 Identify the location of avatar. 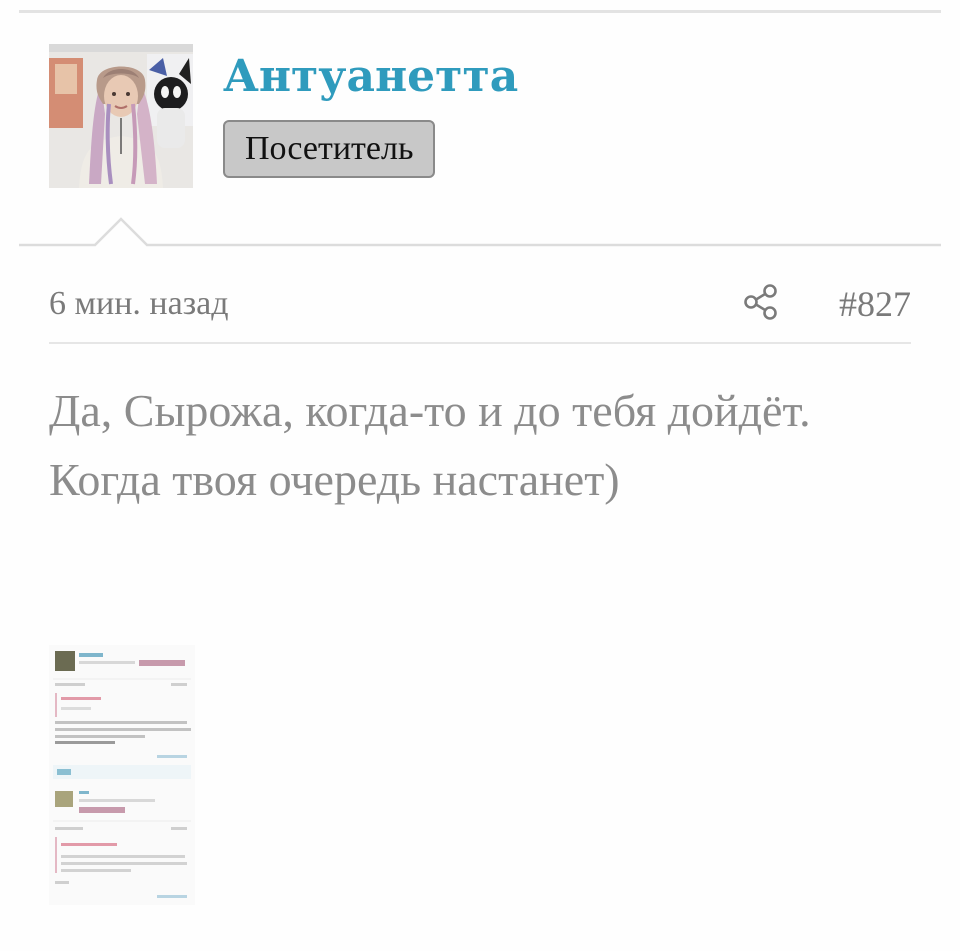
(121, 116).